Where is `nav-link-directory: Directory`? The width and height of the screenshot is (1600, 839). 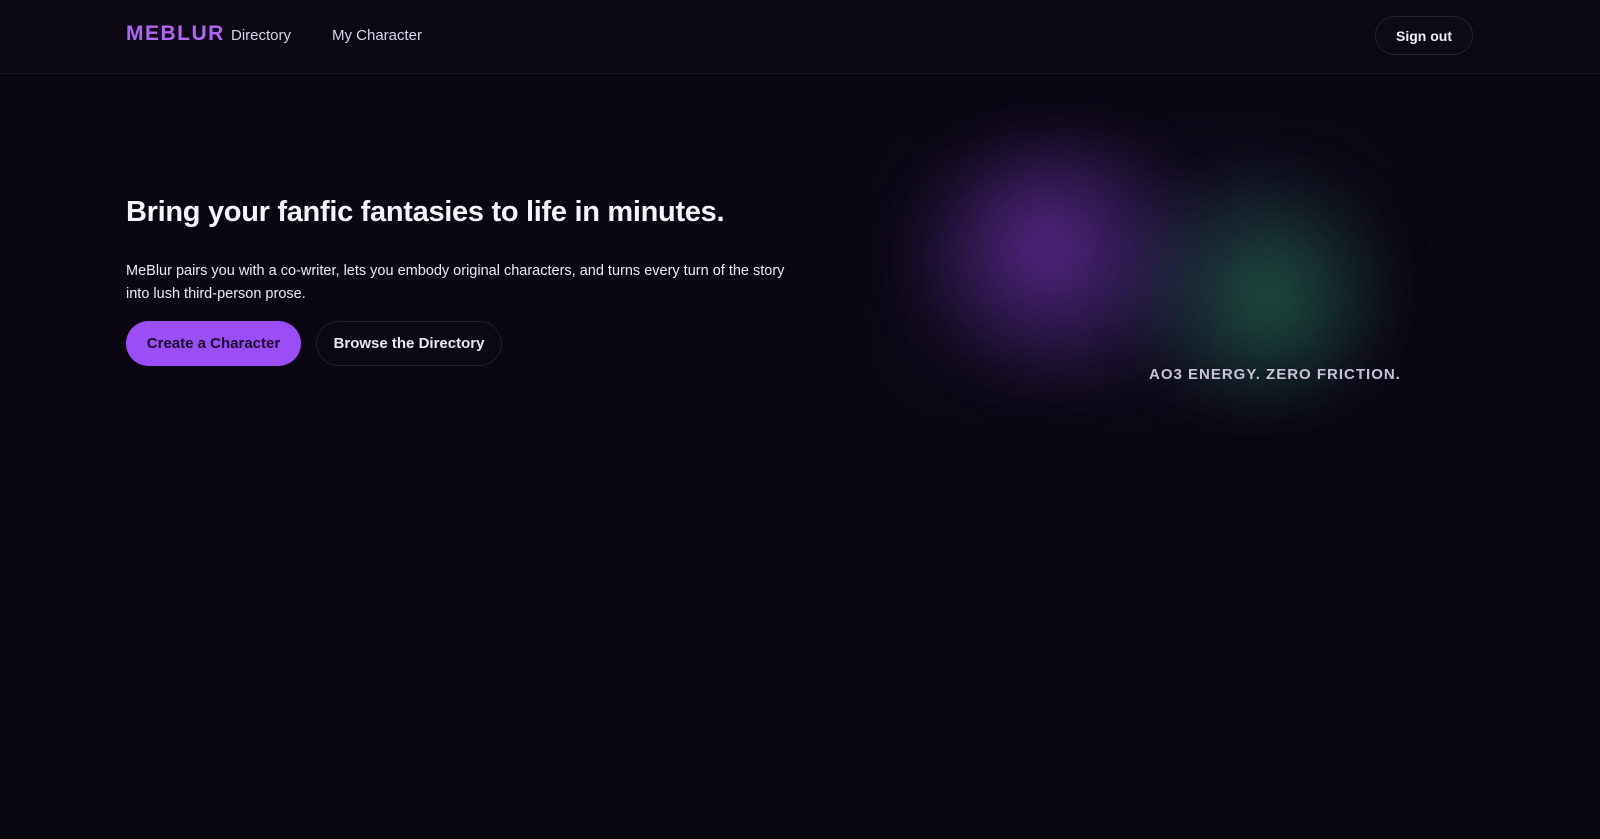 nav-link-directory: Directory is located at coordinates (261, 35).